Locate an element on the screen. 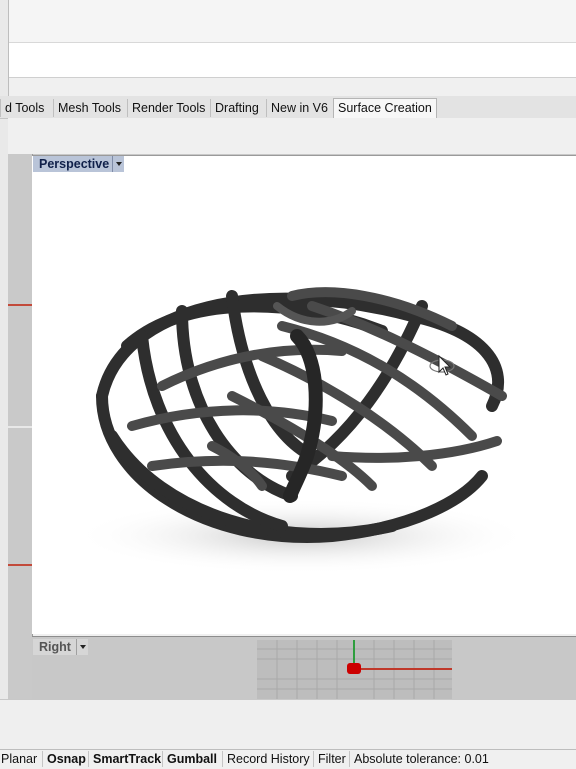  tab-drafting: Drafting is located at coordinates (236, 108).